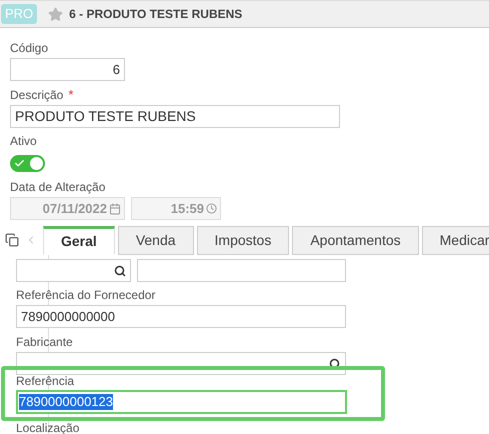  I want to click on tab: Venda, so click(156, 240).